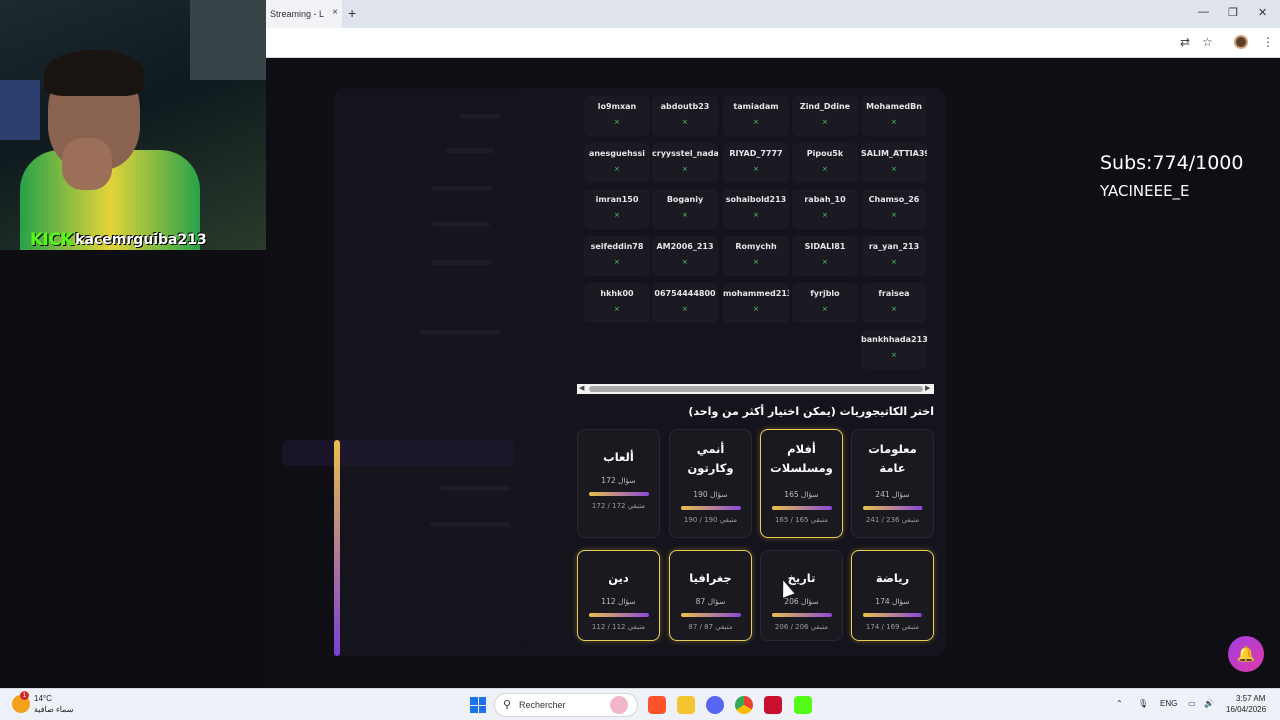 The width and height of the screenshot is (1280, 720). I want to click on user-cell: AM2006_213 ×, so click(685, 256).